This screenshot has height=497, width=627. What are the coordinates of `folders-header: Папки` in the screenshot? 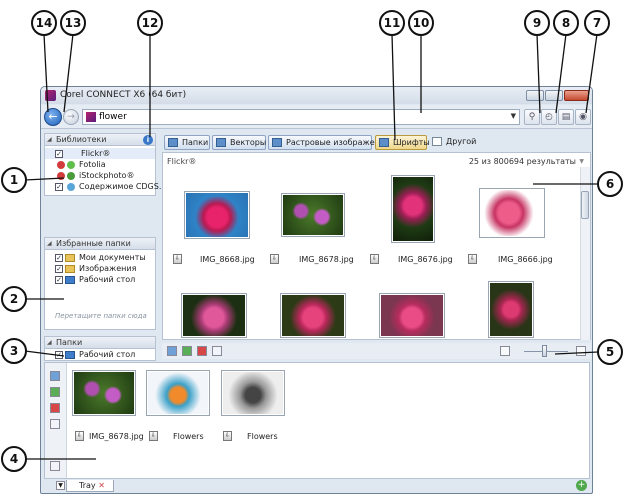 It's located at (100, 342).